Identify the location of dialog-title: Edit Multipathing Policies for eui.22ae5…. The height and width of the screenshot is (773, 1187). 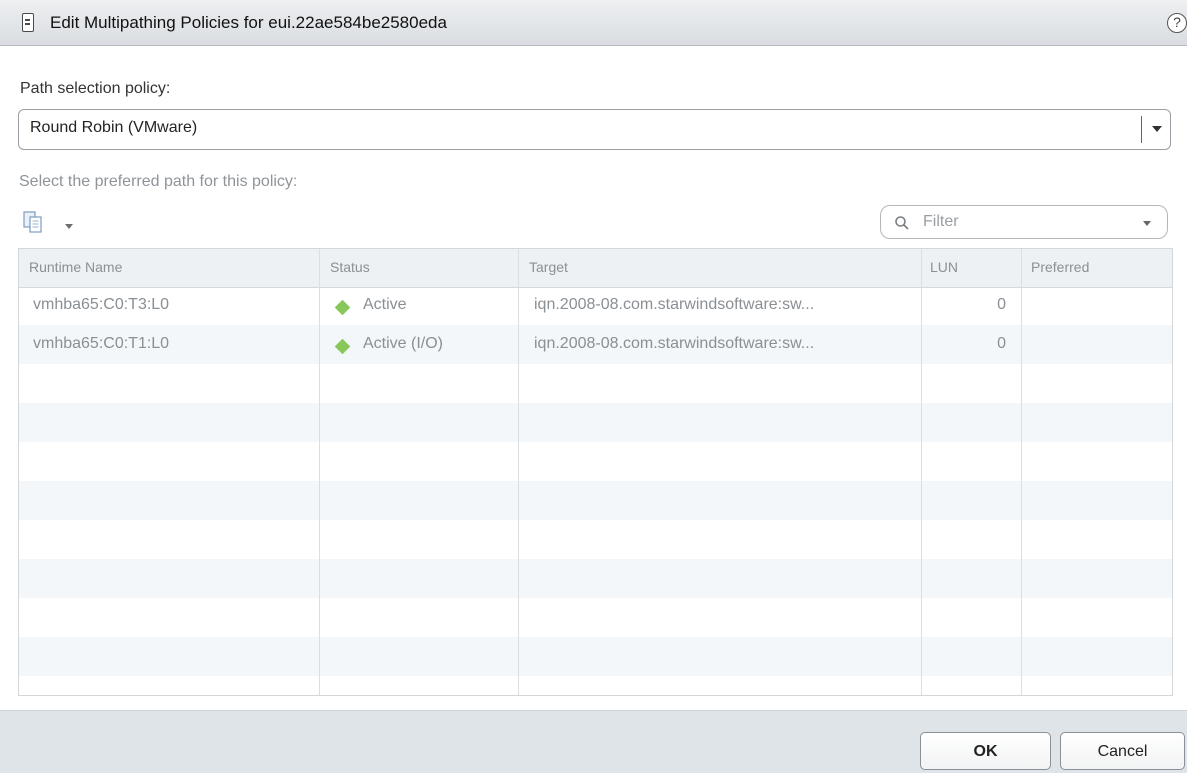
(248, 22).